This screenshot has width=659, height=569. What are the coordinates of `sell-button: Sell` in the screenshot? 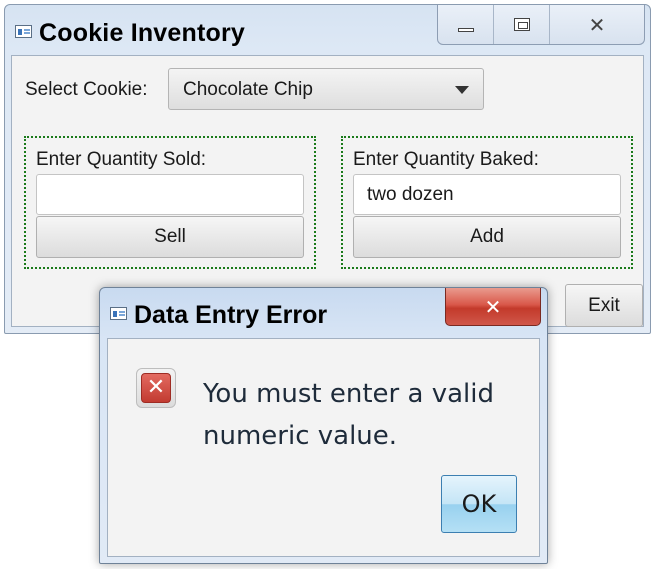 It's located at (170, 237).